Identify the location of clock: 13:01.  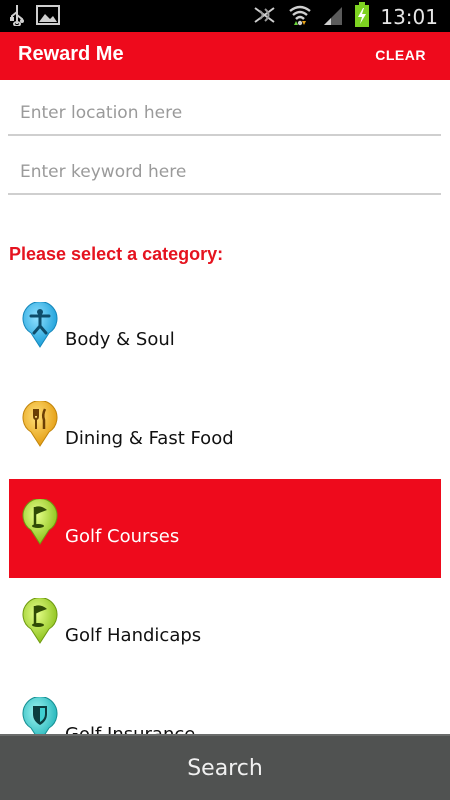
(409, 17).